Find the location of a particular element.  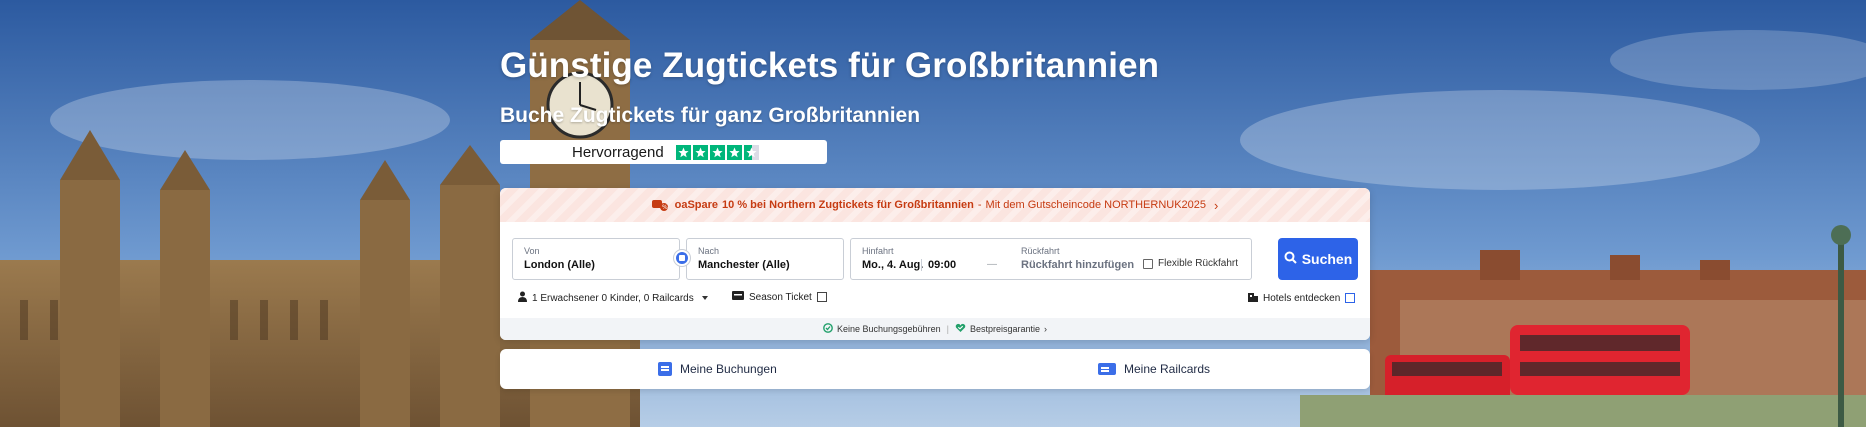

search-button-label: Suchen is located at coordinates (1327, 259).